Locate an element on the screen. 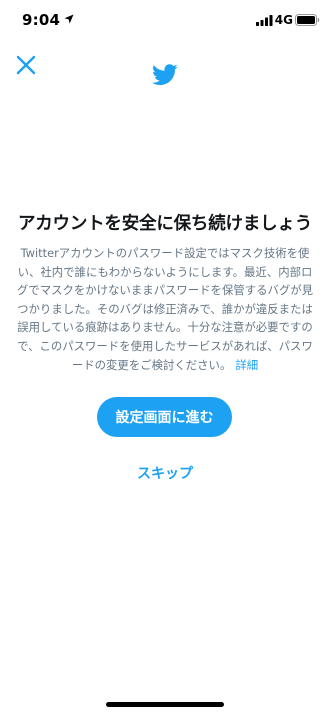  home-indicator is located at coordinates (165, 704).